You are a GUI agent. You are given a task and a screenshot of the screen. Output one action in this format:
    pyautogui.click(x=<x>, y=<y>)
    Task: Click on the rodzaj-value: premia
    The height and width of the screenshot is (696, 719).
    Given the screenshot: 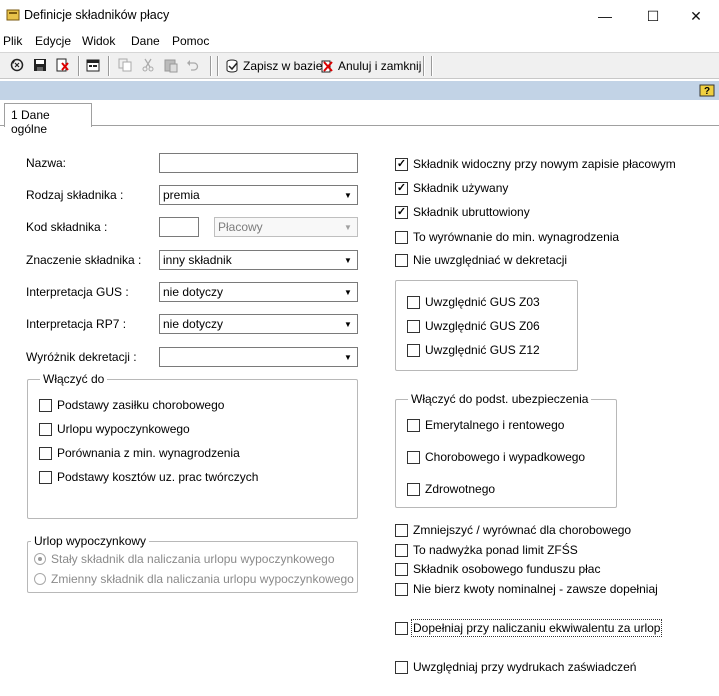 What is the action you would take?
    pyautogui.click(x=181, y=195)
    